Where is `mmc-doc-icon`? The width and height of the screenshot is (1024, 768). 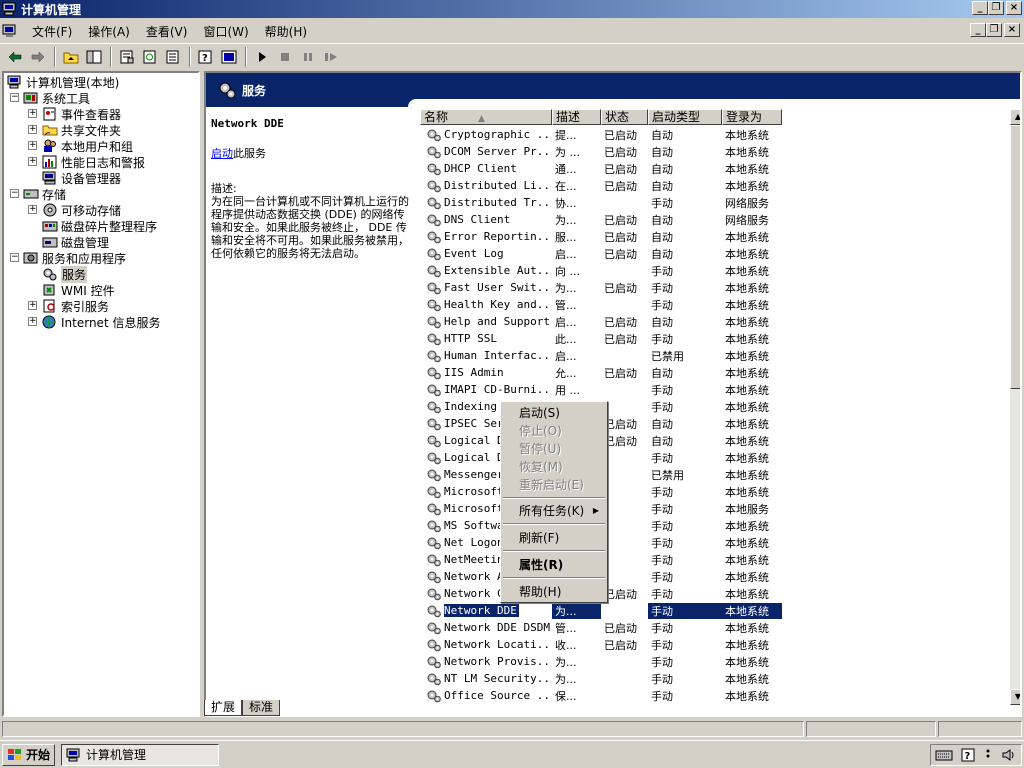
mmc-doc-icon is located at coordinates (10, 31).